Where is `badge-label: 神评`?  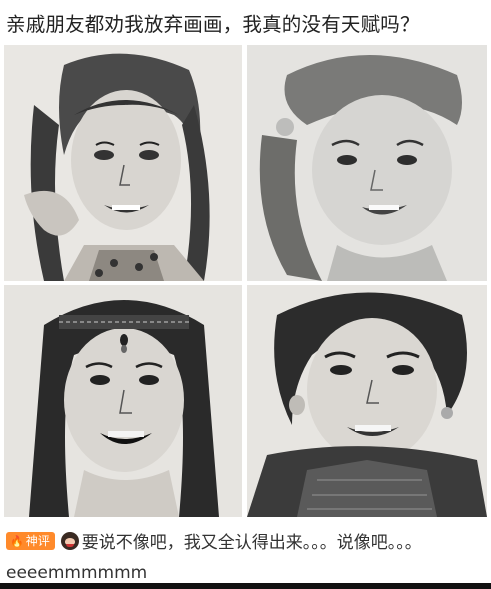 badge-label: 神评 is located at coordinates (37, 541).